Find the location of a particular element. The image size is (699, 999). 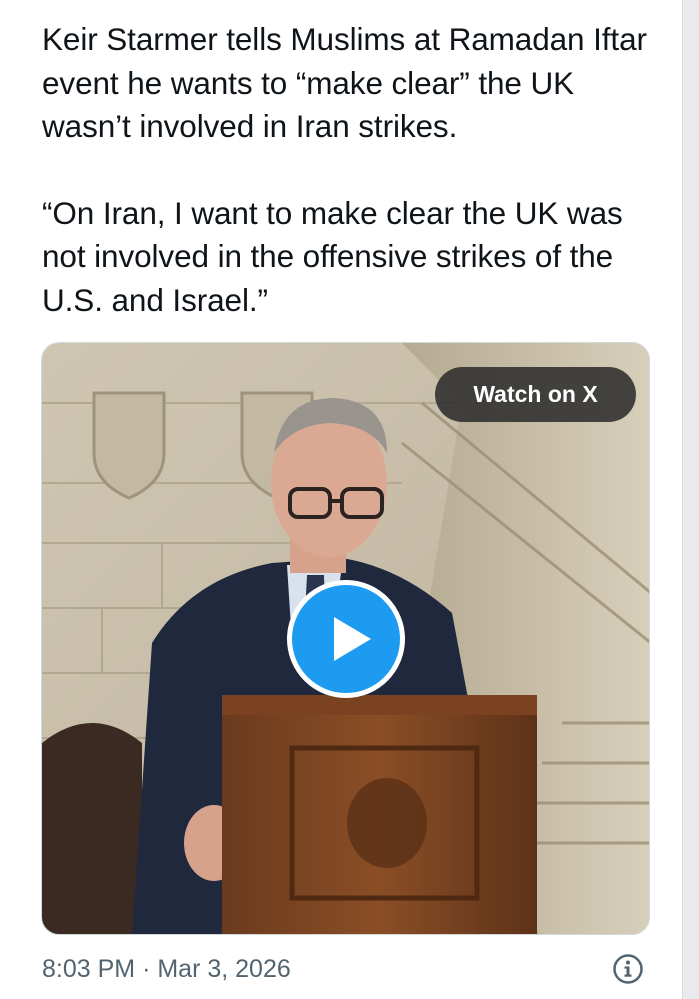

watch-on-x-button: Watch on X is located at coordinates (535, 394).